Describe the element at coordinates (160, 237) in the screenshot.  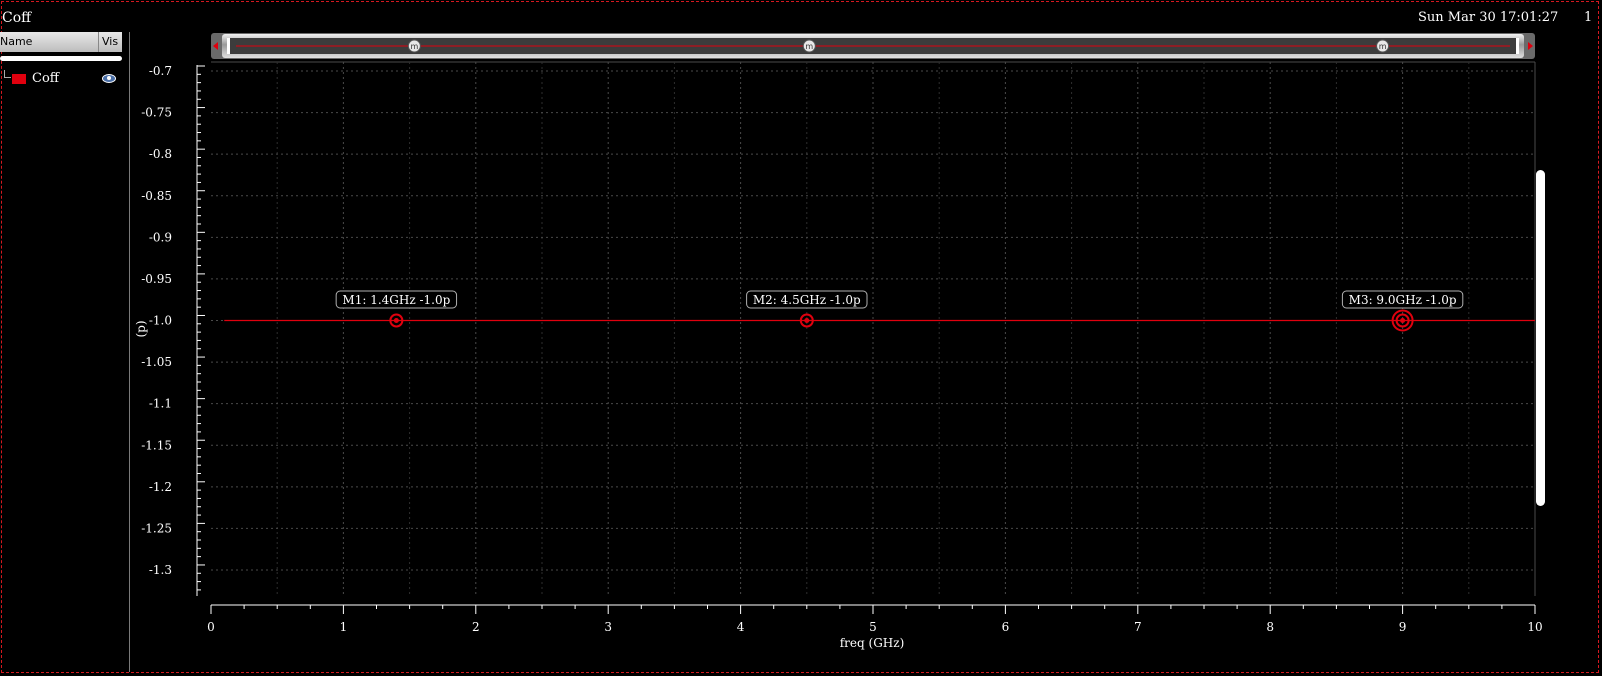
I see `y-tick-label: -0.9` at that location.